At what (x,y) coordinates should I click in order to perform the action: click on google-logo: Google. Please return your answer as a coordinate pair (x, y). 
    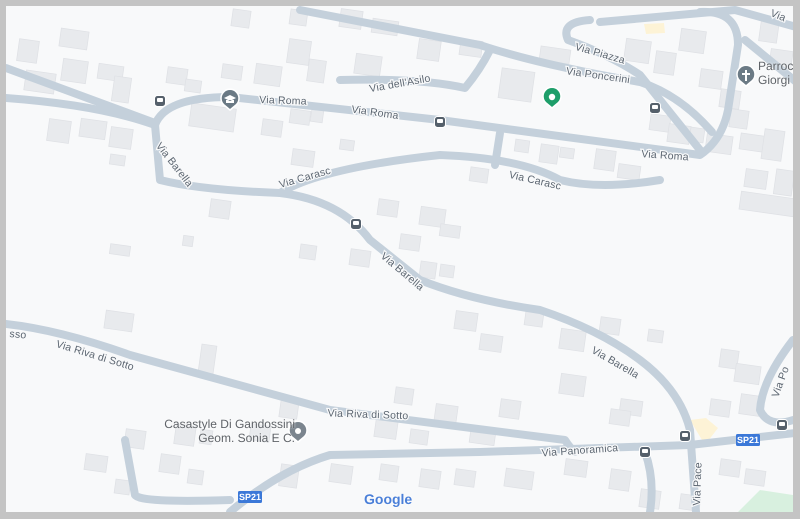
    Looking at the image, I should click on (388, 499).